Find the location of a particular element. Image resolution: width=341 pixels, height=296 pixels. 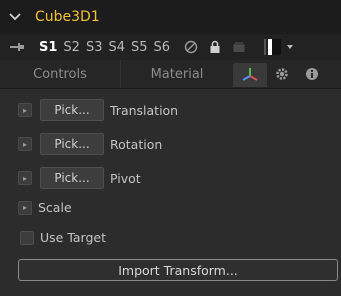

translation-label: Translation is located at coordinates (144, 110).